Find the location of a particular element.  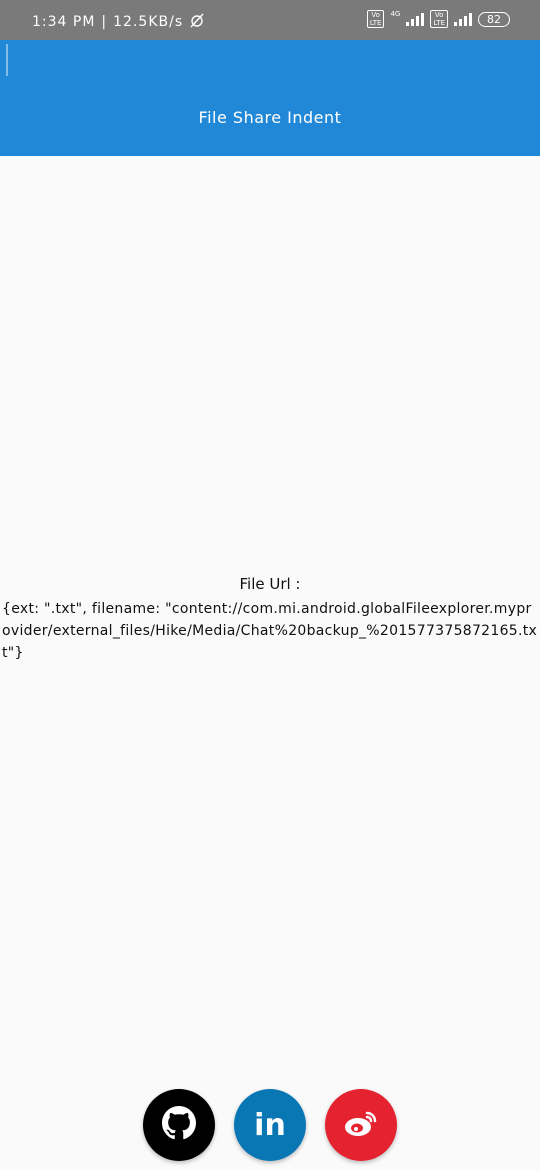

linkedin-button: in is located at coordinates (270, 1125).